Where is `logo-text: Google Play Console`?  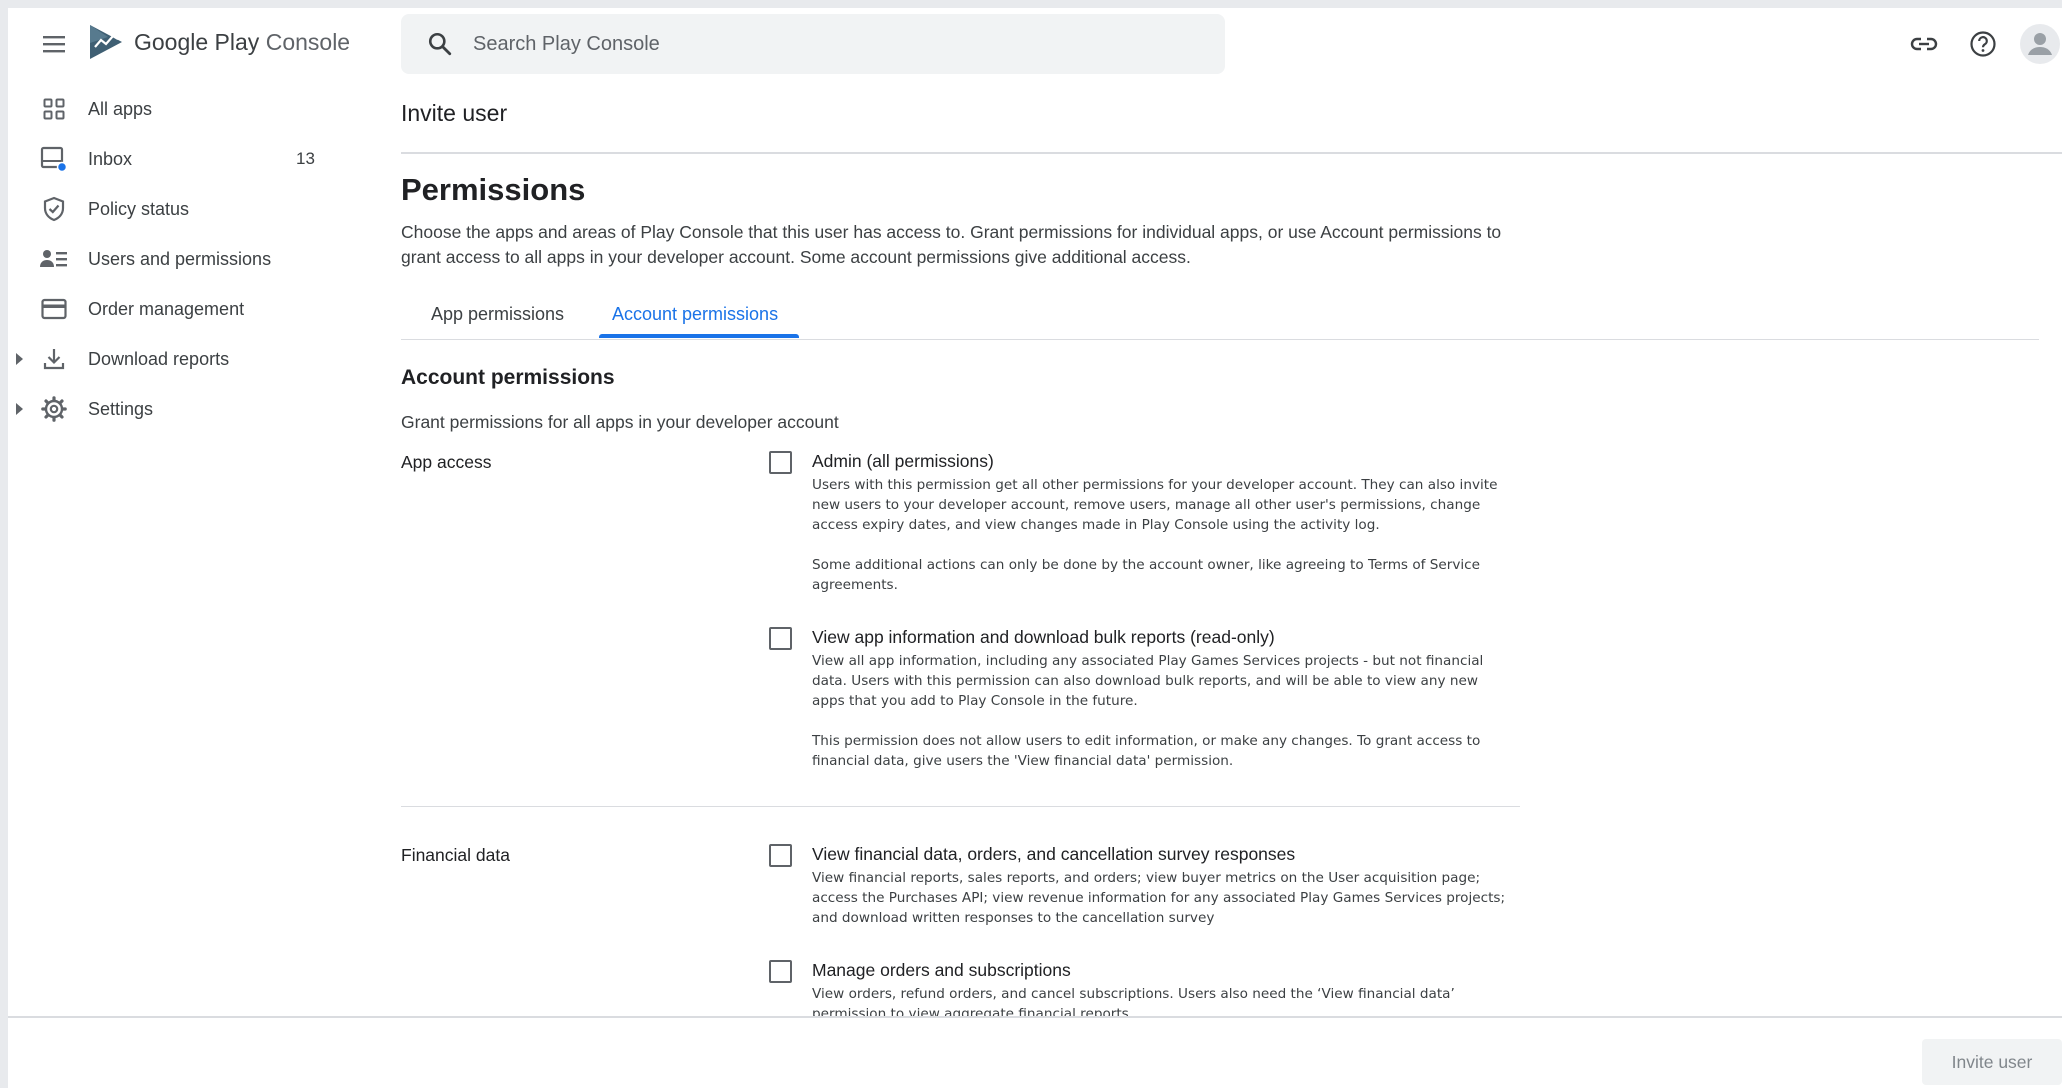
logo-text: Google Play Console is located at coordinates (242, 42).